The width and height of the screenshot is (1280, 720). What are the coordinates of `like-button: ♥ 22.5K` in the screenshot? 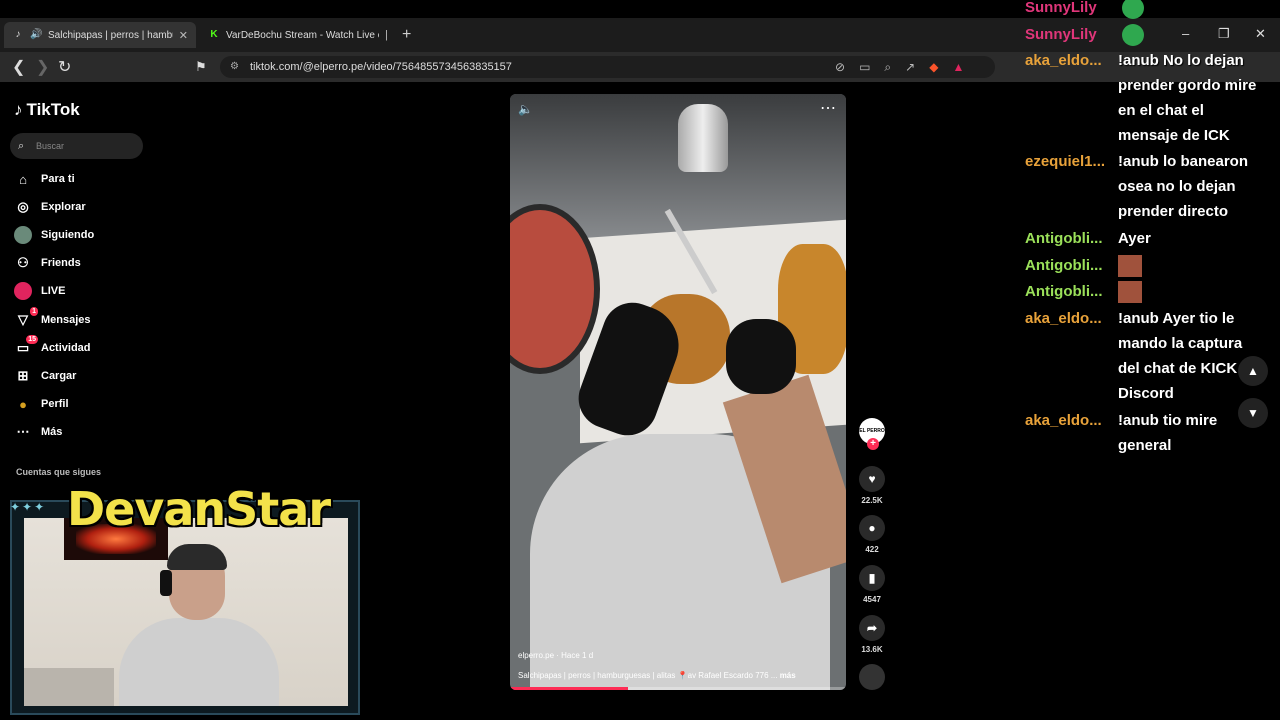 It's located at (872, 485).